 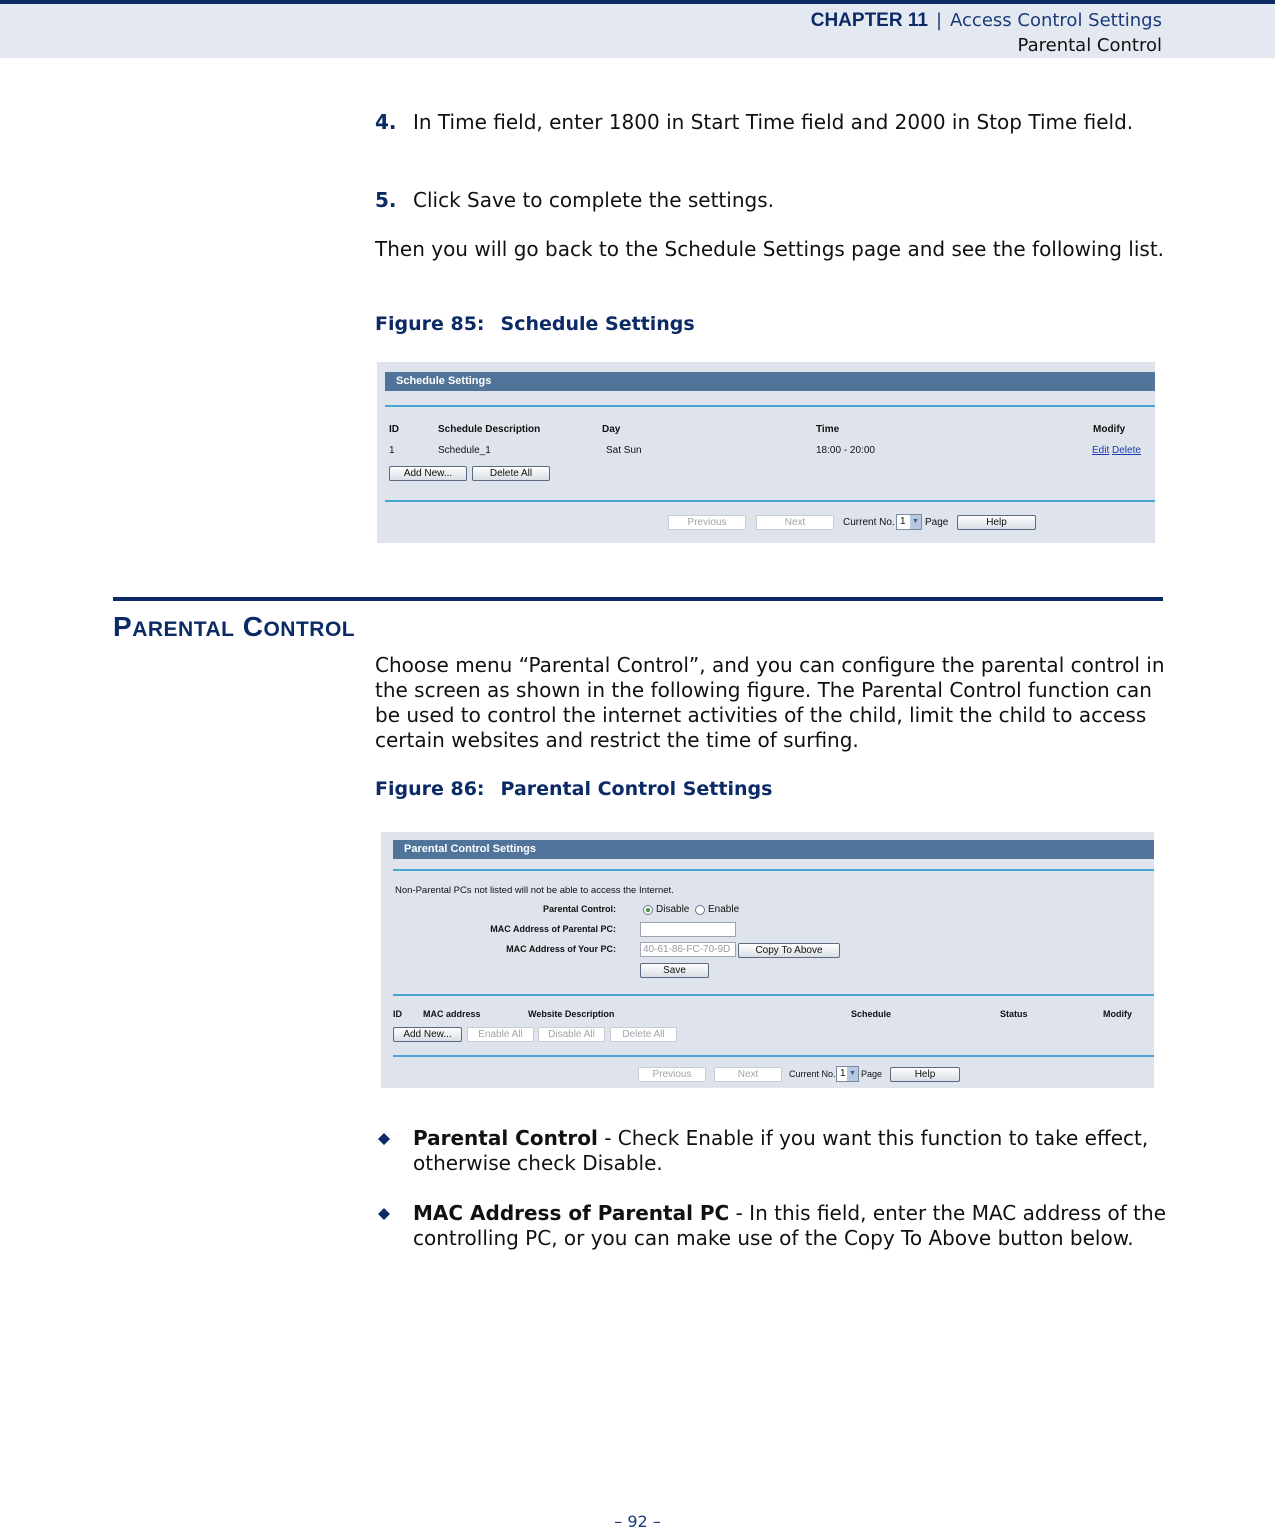 I want to click on disable-all-button: Disable All, so click(x=571, y=1034).